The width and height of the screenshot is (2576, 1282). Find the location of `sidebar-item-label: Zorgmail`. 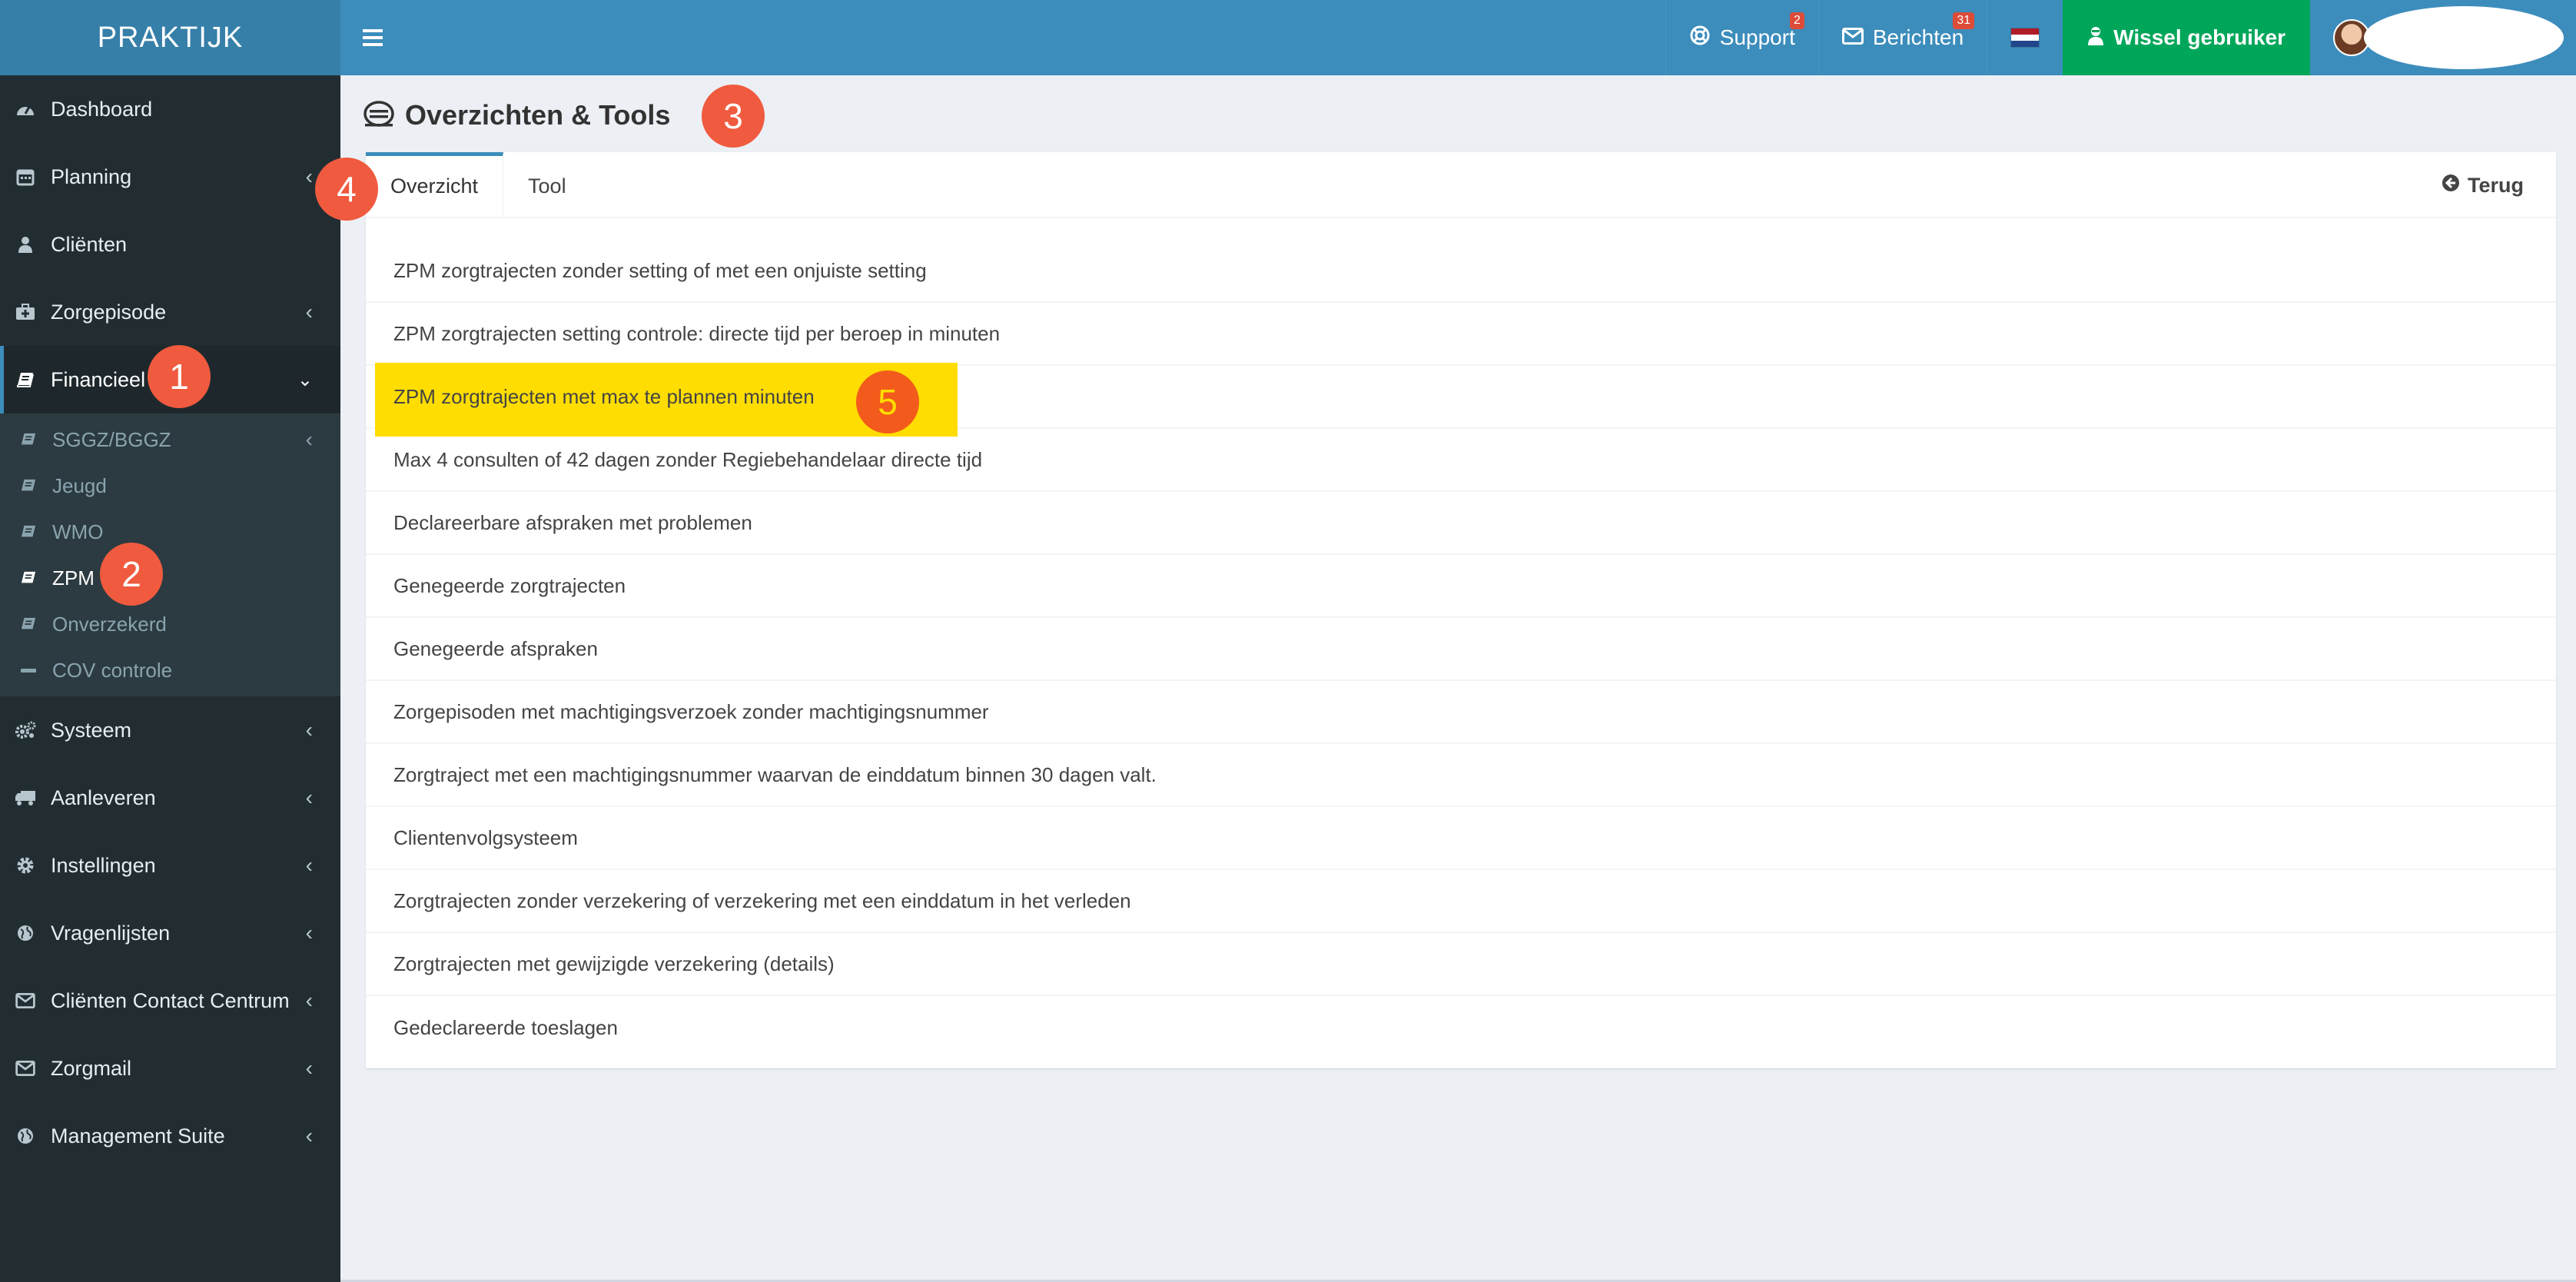

sidebar-item-label: Zorgmail is located at coordinates (91, 1068).